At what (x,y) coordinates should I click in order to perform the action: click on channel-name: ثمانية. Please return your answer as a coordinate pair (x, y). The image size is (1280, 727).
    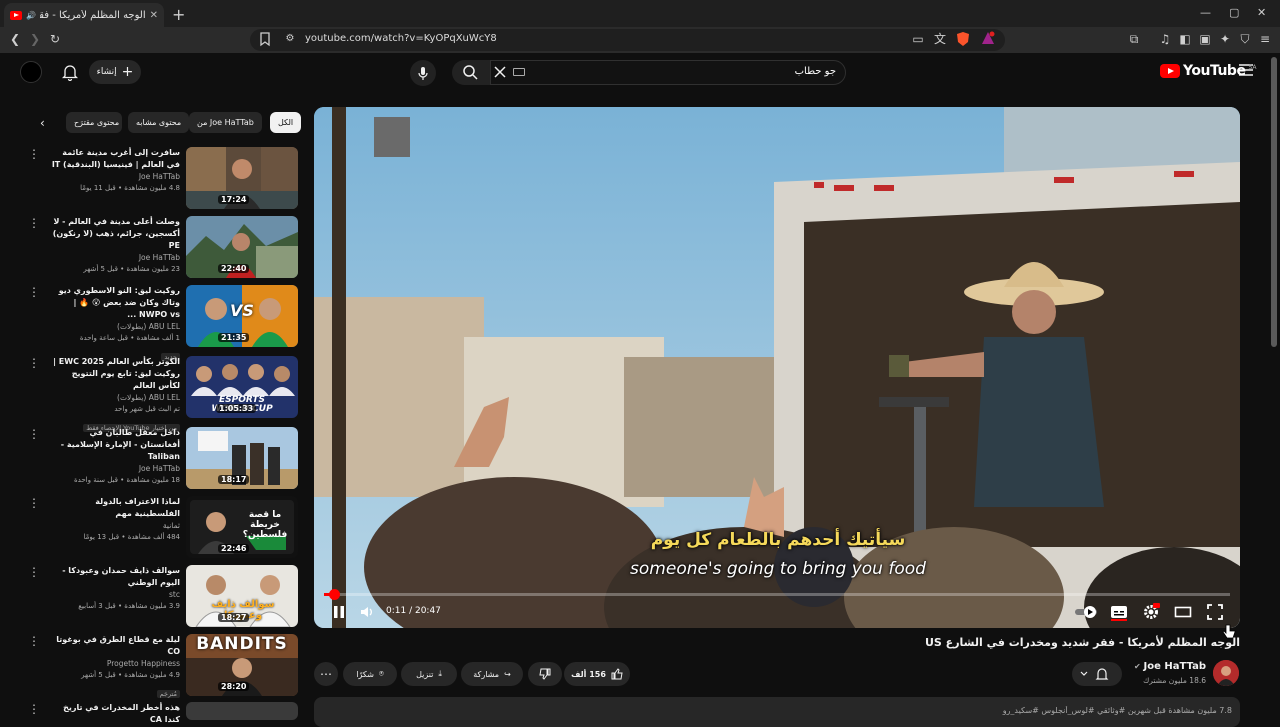
    Looking at the image, I should click on (115, 526).